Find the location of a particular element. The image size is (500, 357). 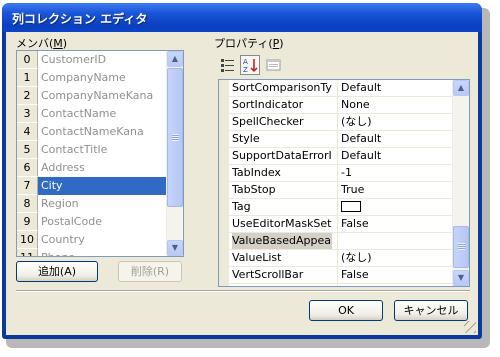

svg-text: A is located at coordinates (245, 62).